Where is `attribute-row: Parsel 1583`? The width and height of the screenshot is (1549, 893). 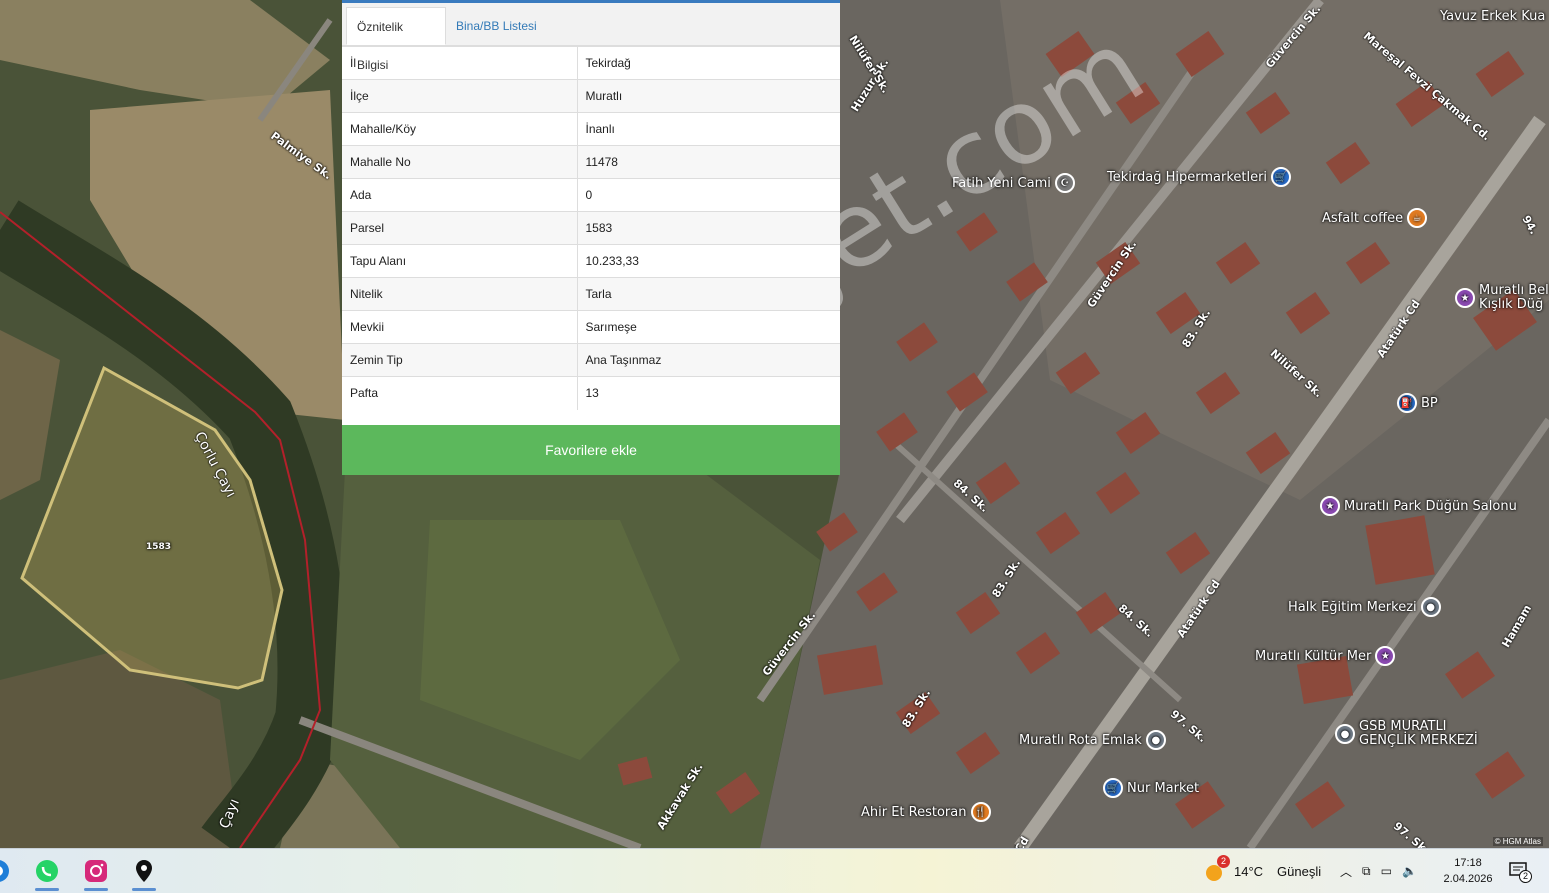 attribute-row: Parsel 1583 is located at coordinates (591, 228).